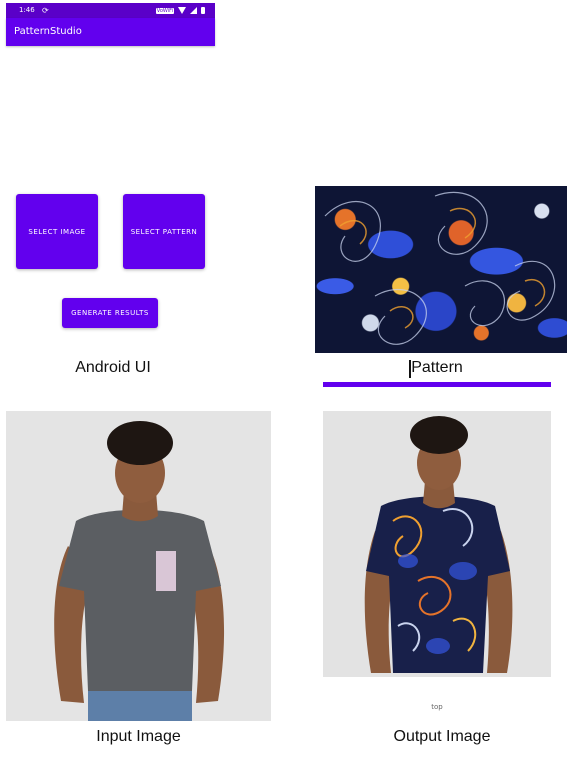  I want to click on vowifi-badge: VoWiFi, so click(164, 10).